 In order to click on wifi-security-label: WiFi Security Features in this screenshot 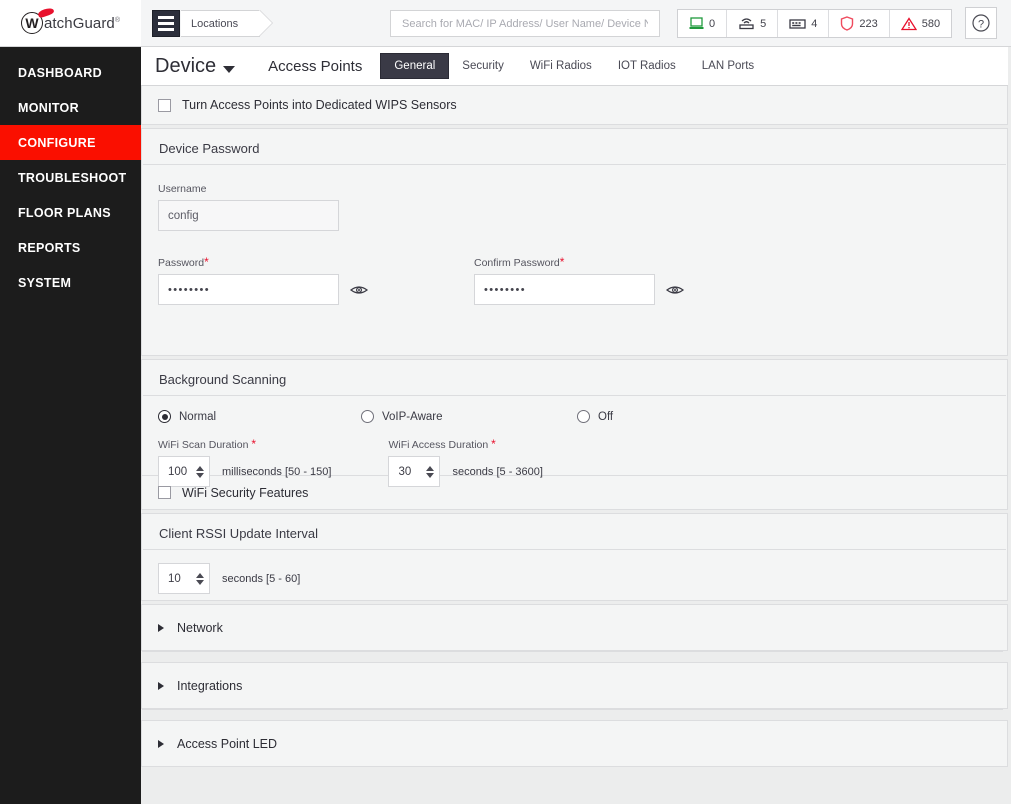, I will do `click(245, 492)`.